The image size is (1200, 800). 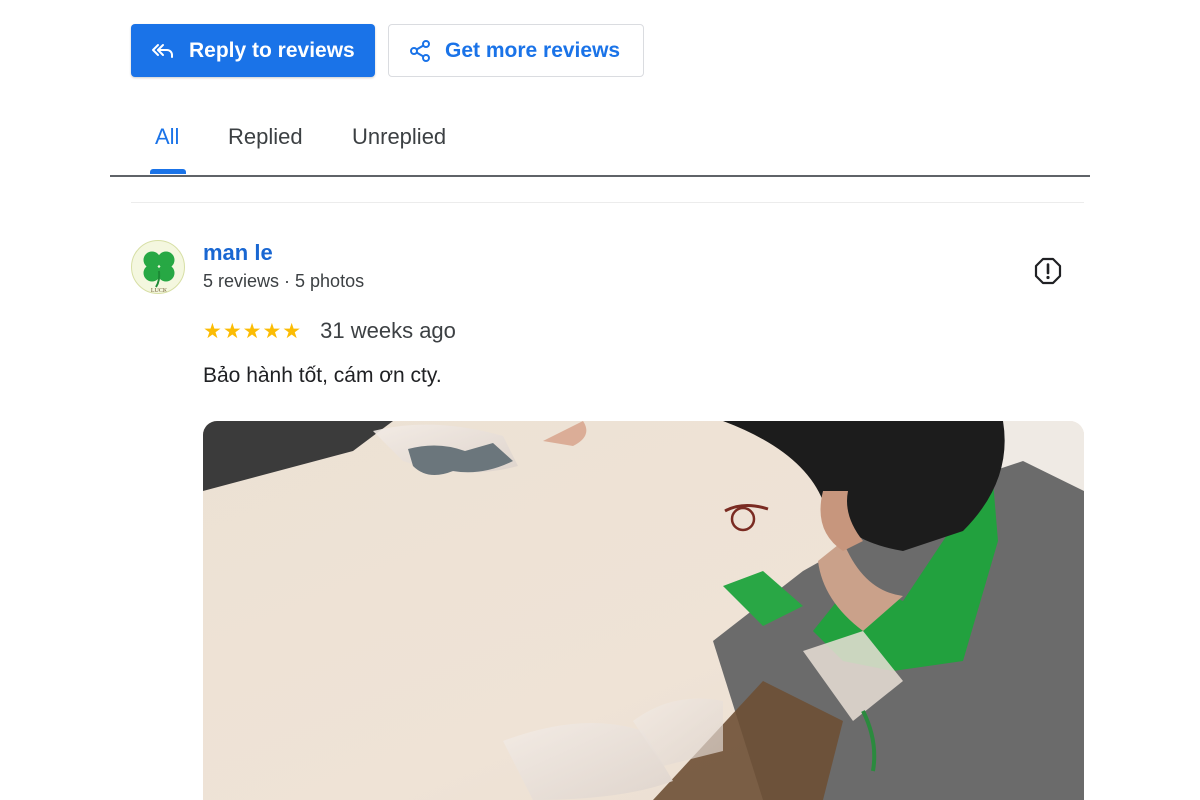 What do you see at coordinates (533, 50) in the screenshot?
I see `get-more-reviews-label: Get more reviews` at bounding box center [533, 50].